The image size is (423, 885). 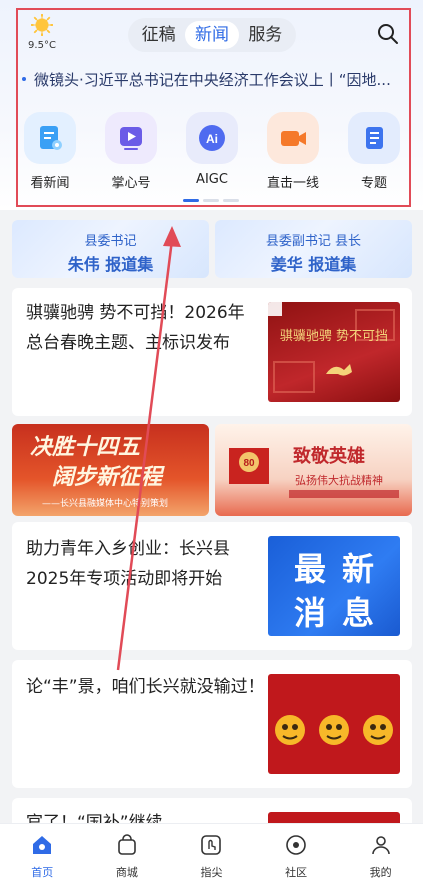 I want to click on nav-label: 指尖, so click(x=211, y=872).